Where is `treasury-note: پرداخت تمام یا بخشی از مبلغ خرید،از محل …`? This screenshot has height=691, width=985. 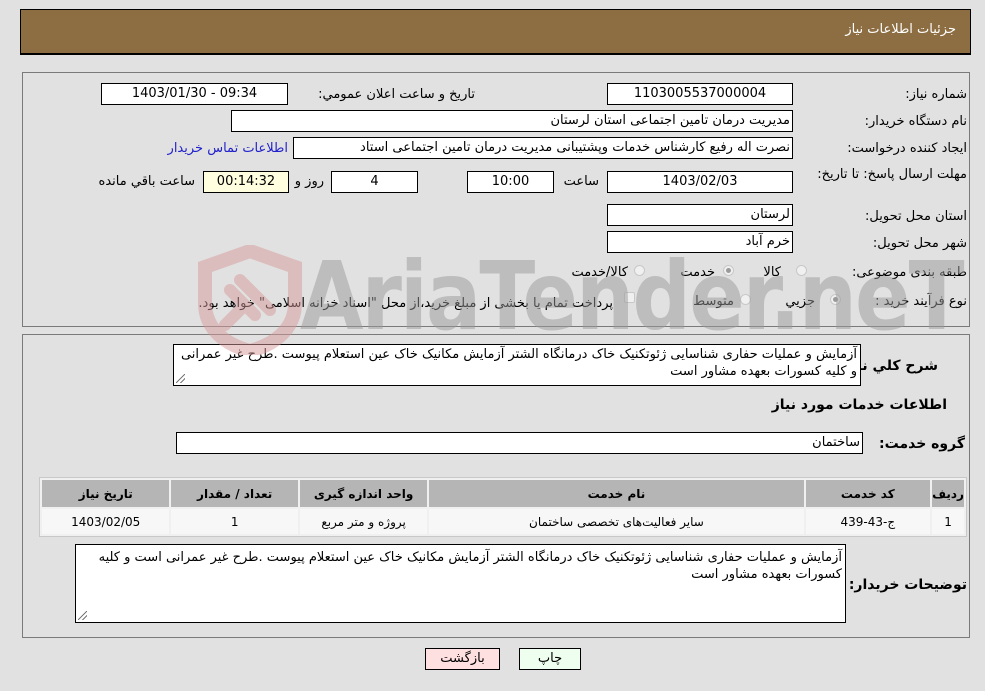
treasury-note: پرداخت تمام یا بخشی از مبلغ خرید،از محل … is located at coordinates (405, 303).